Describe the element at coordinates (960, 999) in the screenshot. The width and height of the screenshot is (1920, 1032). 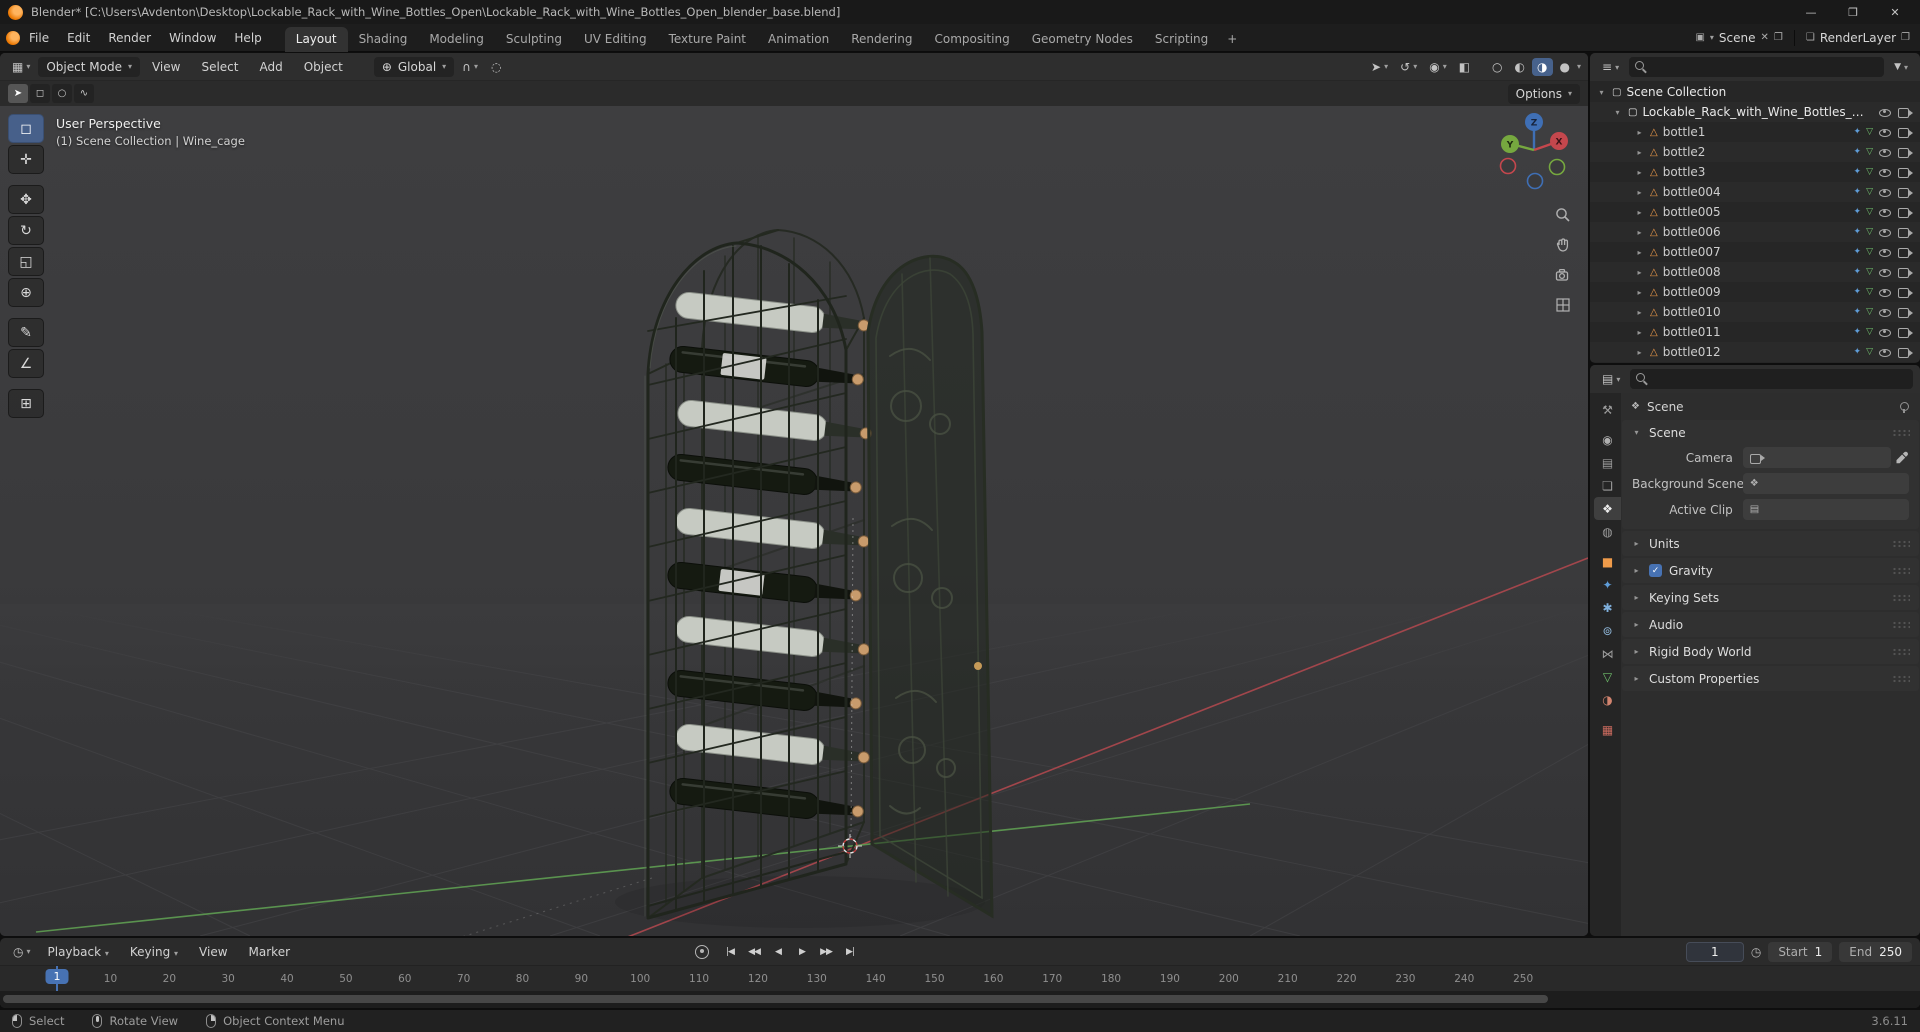
I see `timeline-scrollbar` at that location.